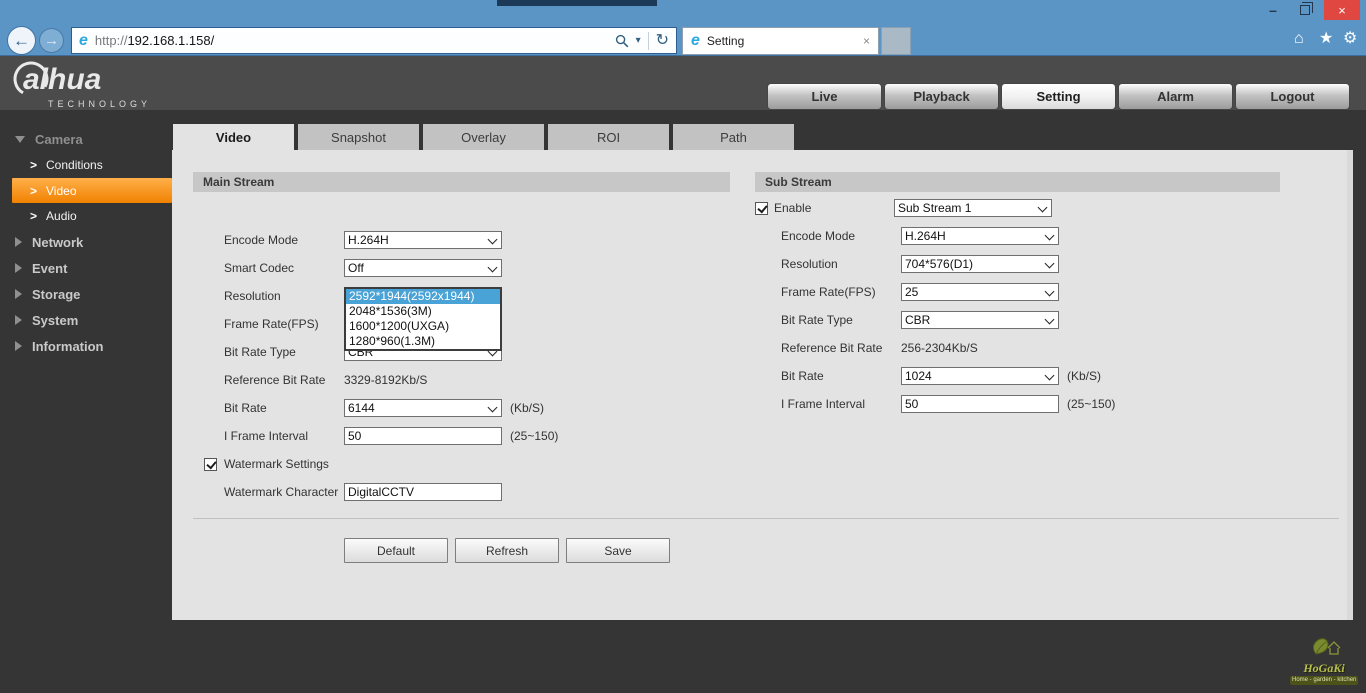  Describe the element at coordinates (1324, 659) in the screenshot. I see `hogaki-logo: HoGaKi Home - garden - kitchen` at that location.